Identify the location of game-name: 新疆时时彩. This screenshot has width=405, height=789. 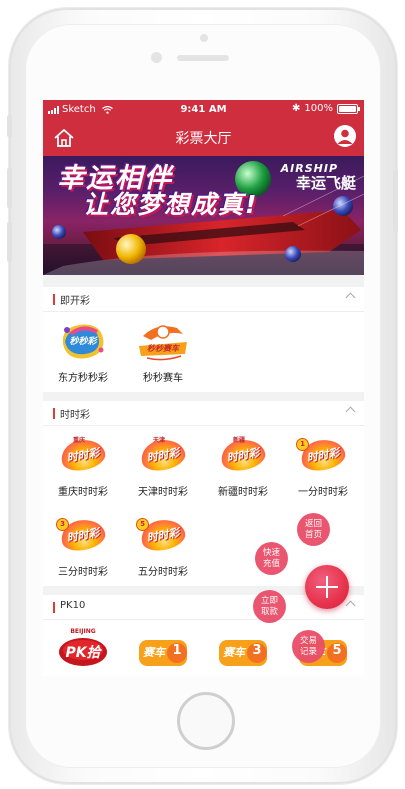
(243, 492).